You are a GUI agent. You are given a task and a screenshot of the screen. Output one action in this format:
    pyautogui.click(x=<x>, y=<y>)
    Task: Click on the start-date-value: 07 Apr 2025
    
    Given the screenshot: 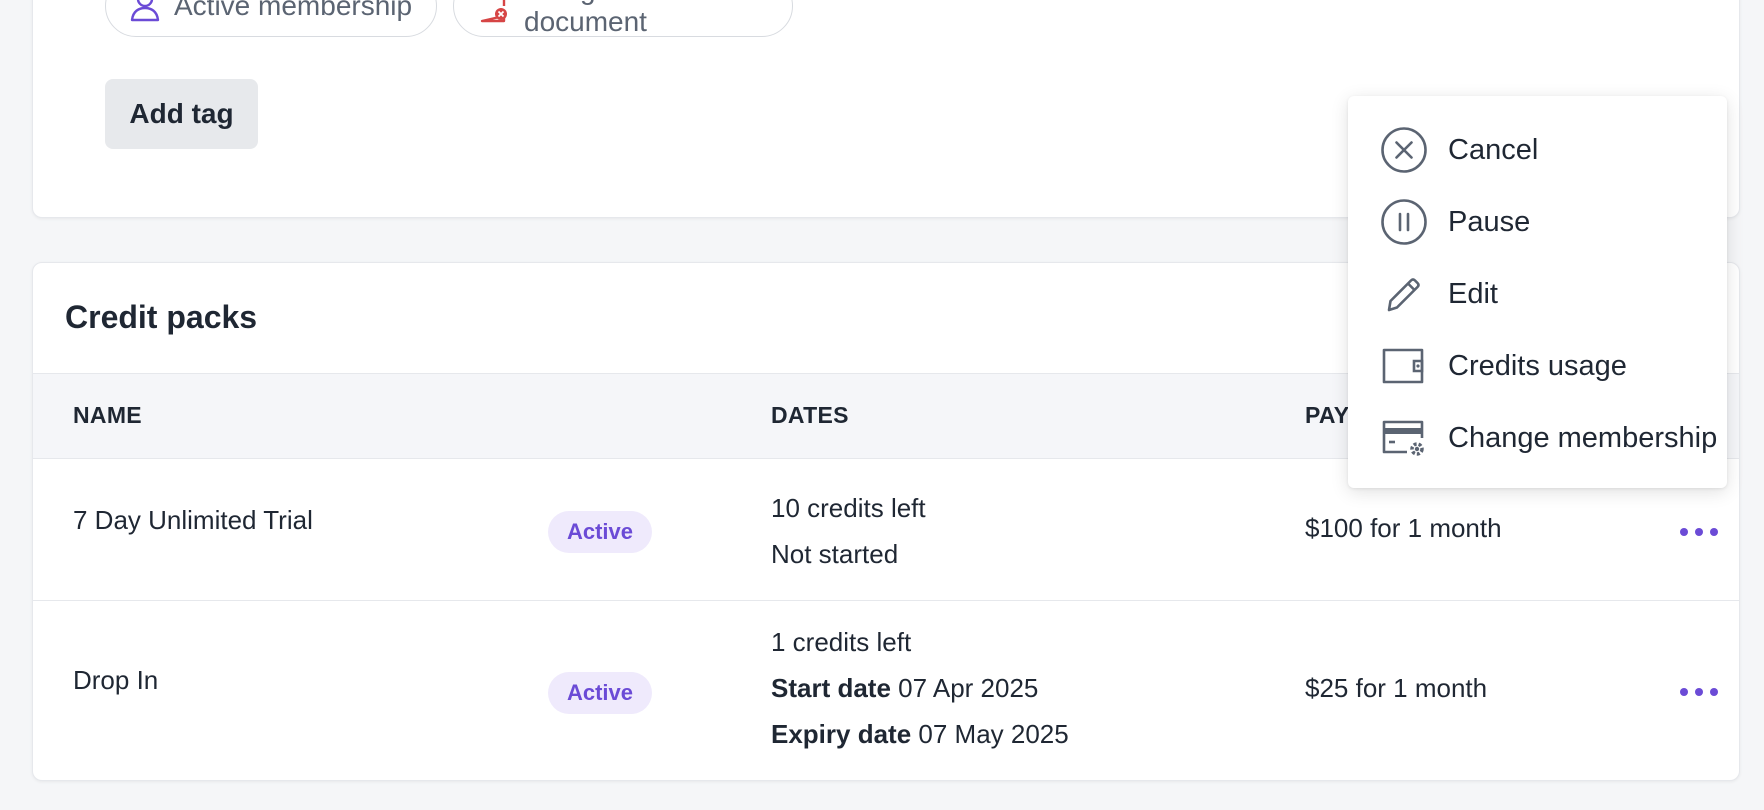 What is the action you would take?
    pyautogui.click(x=968, y=688)
    